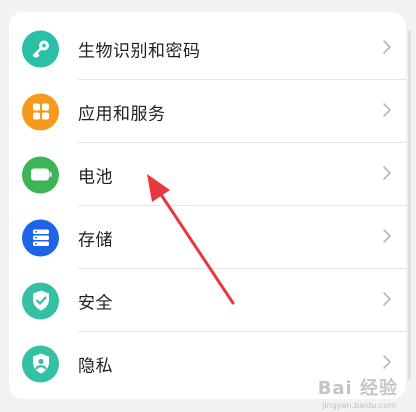  What do you see at coordinates (207, 237) in the screenshot?
I see `settings-item-storage: 存储` at bounding box center [207, 237].